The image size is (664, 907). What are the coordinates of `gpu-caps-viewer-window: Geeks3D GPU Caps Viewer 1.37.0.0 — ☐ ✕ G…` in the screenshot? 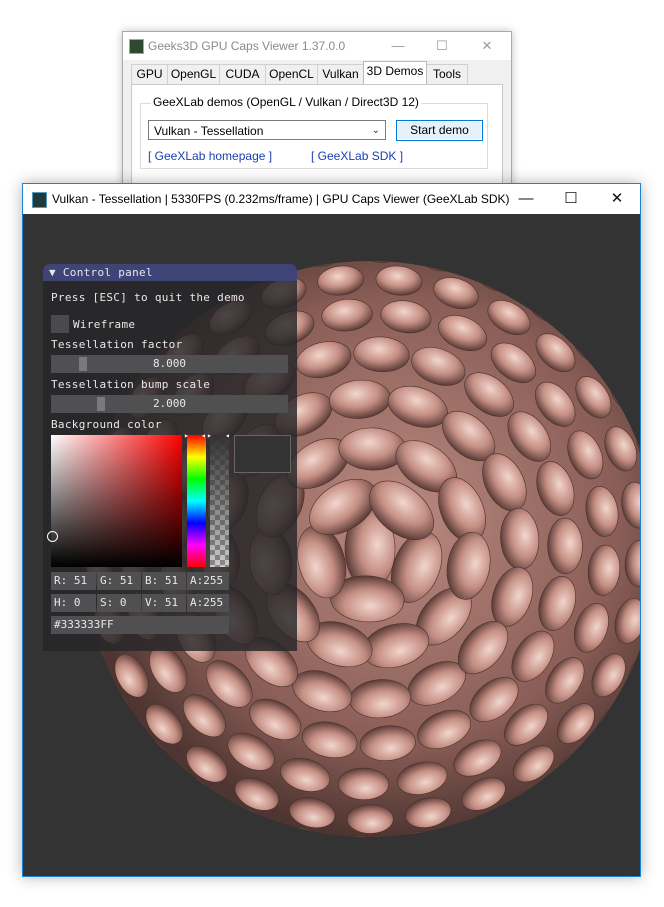 It's located at (317, 112).